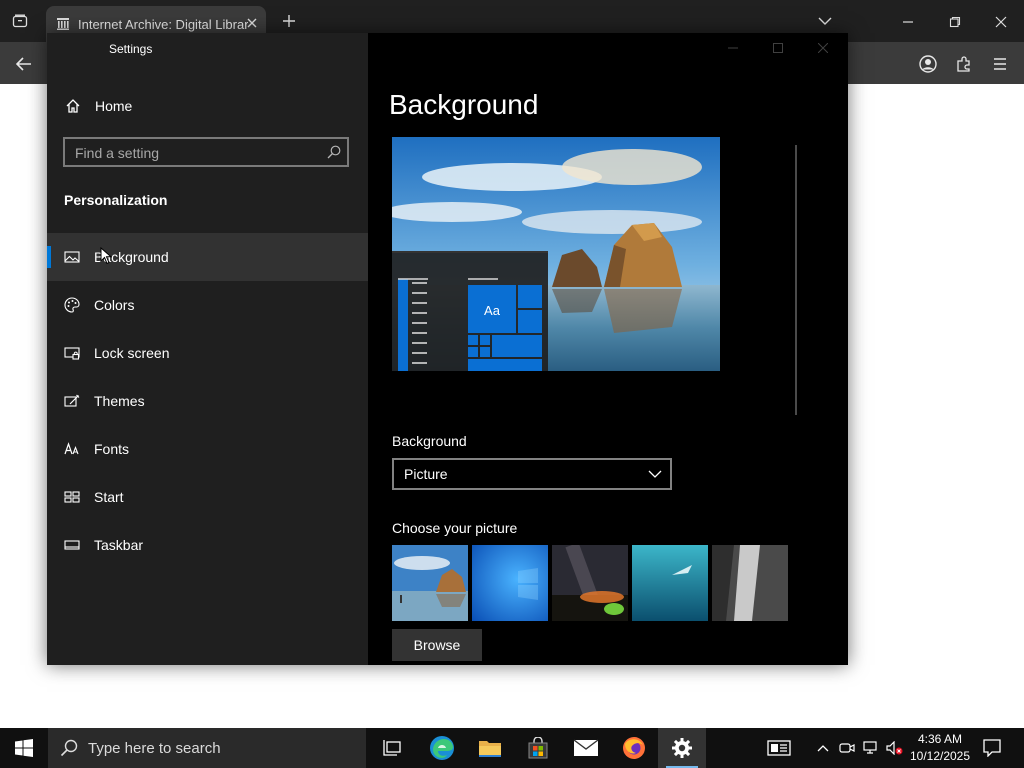  What do you see at coordinates (20, 21) in the screenshot?
I see `tab-actions-icon` at bounding box center [20, 21].